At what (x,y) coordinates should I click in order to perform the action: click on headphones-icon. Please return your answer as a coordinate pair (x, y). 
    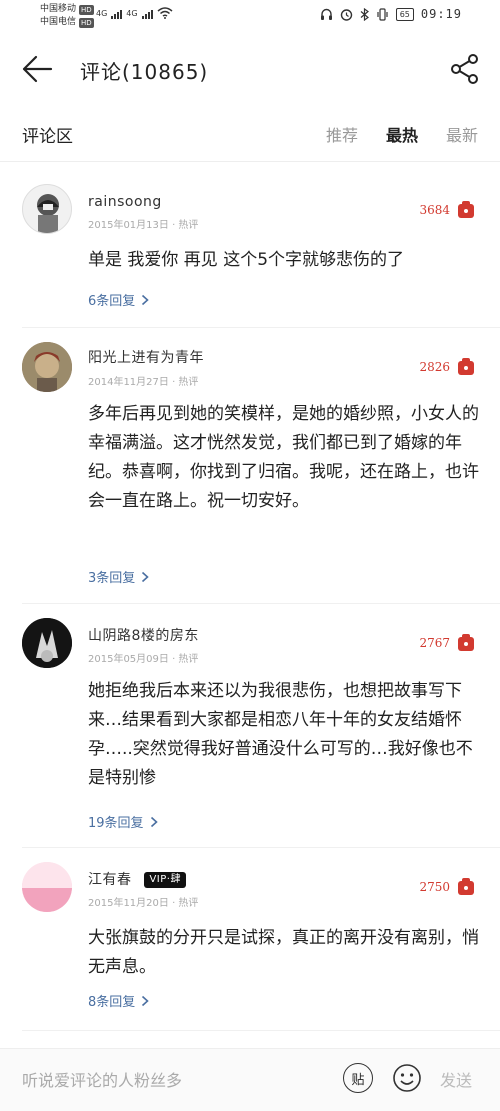
    Looking at the image, I should click on (326, 14).